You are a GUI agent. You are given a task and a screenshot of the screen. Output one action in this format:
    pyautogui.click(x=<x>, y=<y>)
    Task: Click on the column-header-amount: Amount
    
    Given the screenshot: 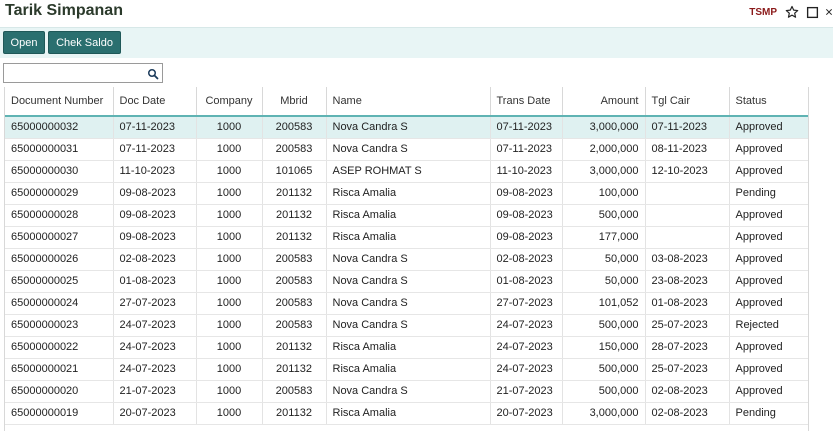 What is the action you would take?
    pyautogui.click(x=604, y=102)
    